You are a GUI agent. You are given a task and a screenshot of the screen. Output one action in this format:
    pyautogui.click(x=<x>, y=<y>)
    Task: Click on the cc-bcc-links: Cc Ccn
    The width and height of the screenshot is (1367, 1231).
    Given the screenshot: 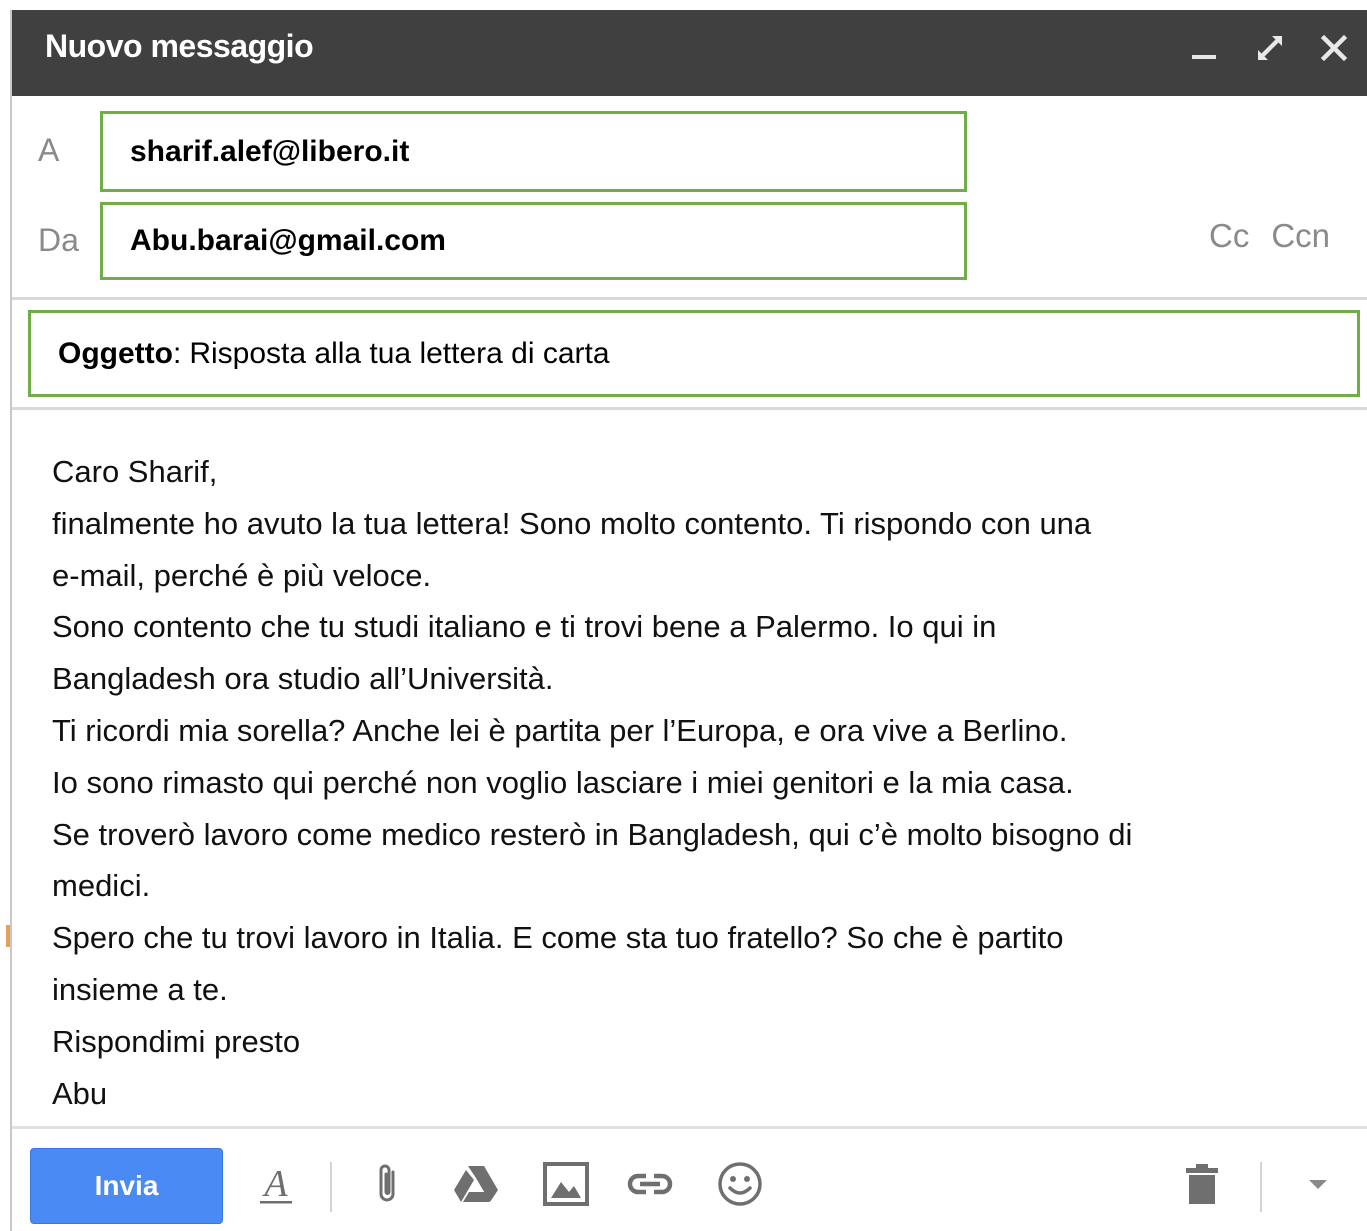 What is the action you would take?
    pyautogui.click(x=1280, y=236)
    